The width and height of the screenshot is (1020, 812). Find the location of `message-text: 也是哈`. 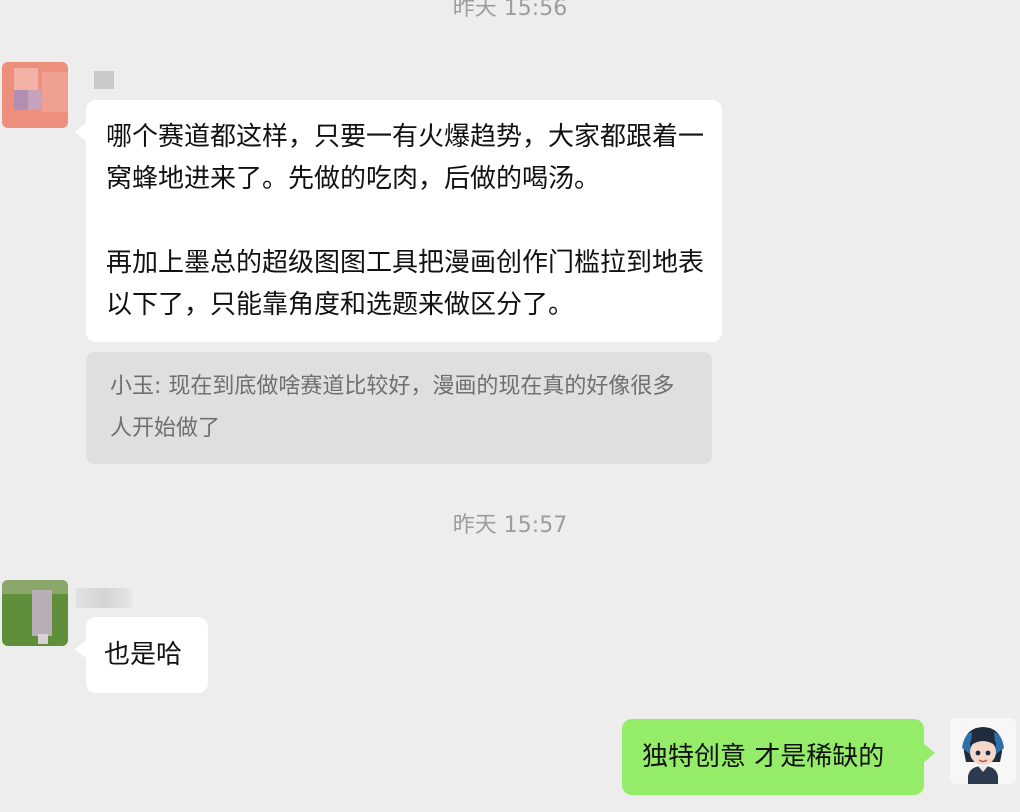

message-text: 也是哈 is located at coordinates (143, 655).